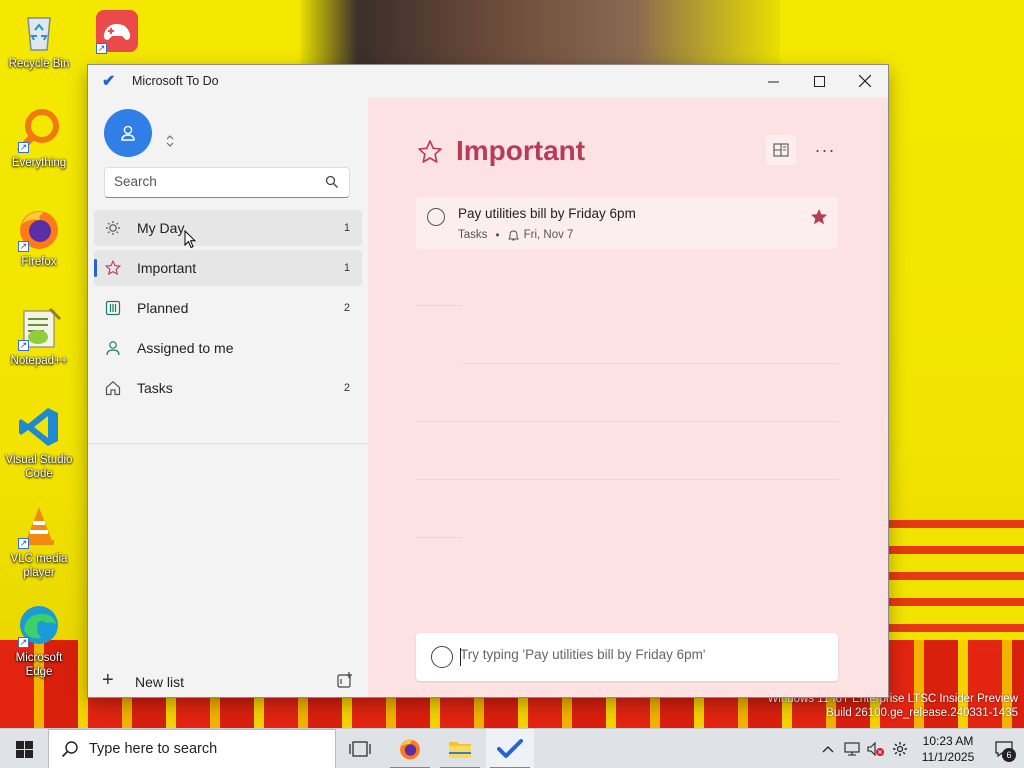 This screenshot has height=768, width=1024. Describe the element at coordinates (160, 682) in the screenshot. I see `new-list-label: New list` at that location.